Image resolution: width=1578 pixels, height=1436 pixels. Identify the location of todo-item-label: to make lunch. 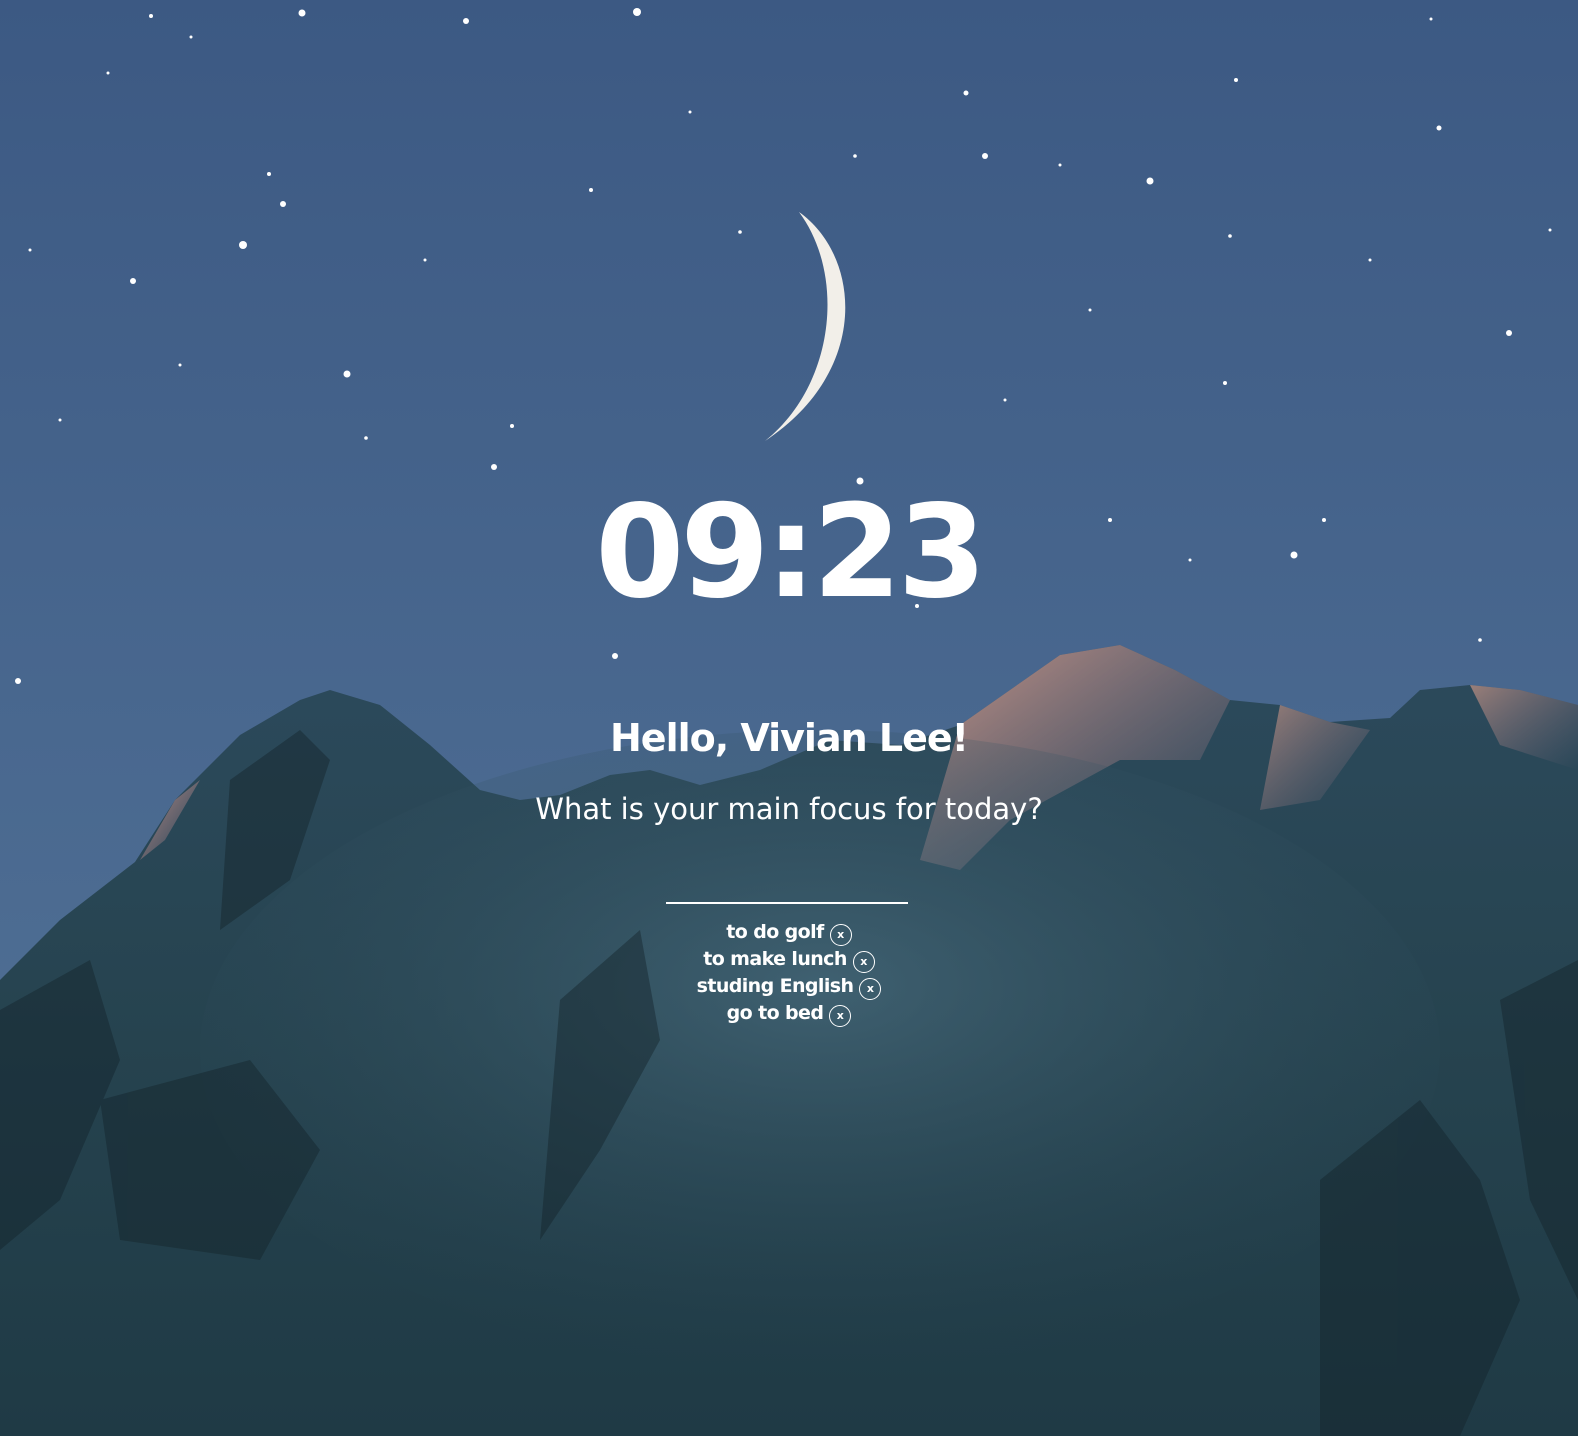
(775, 959).